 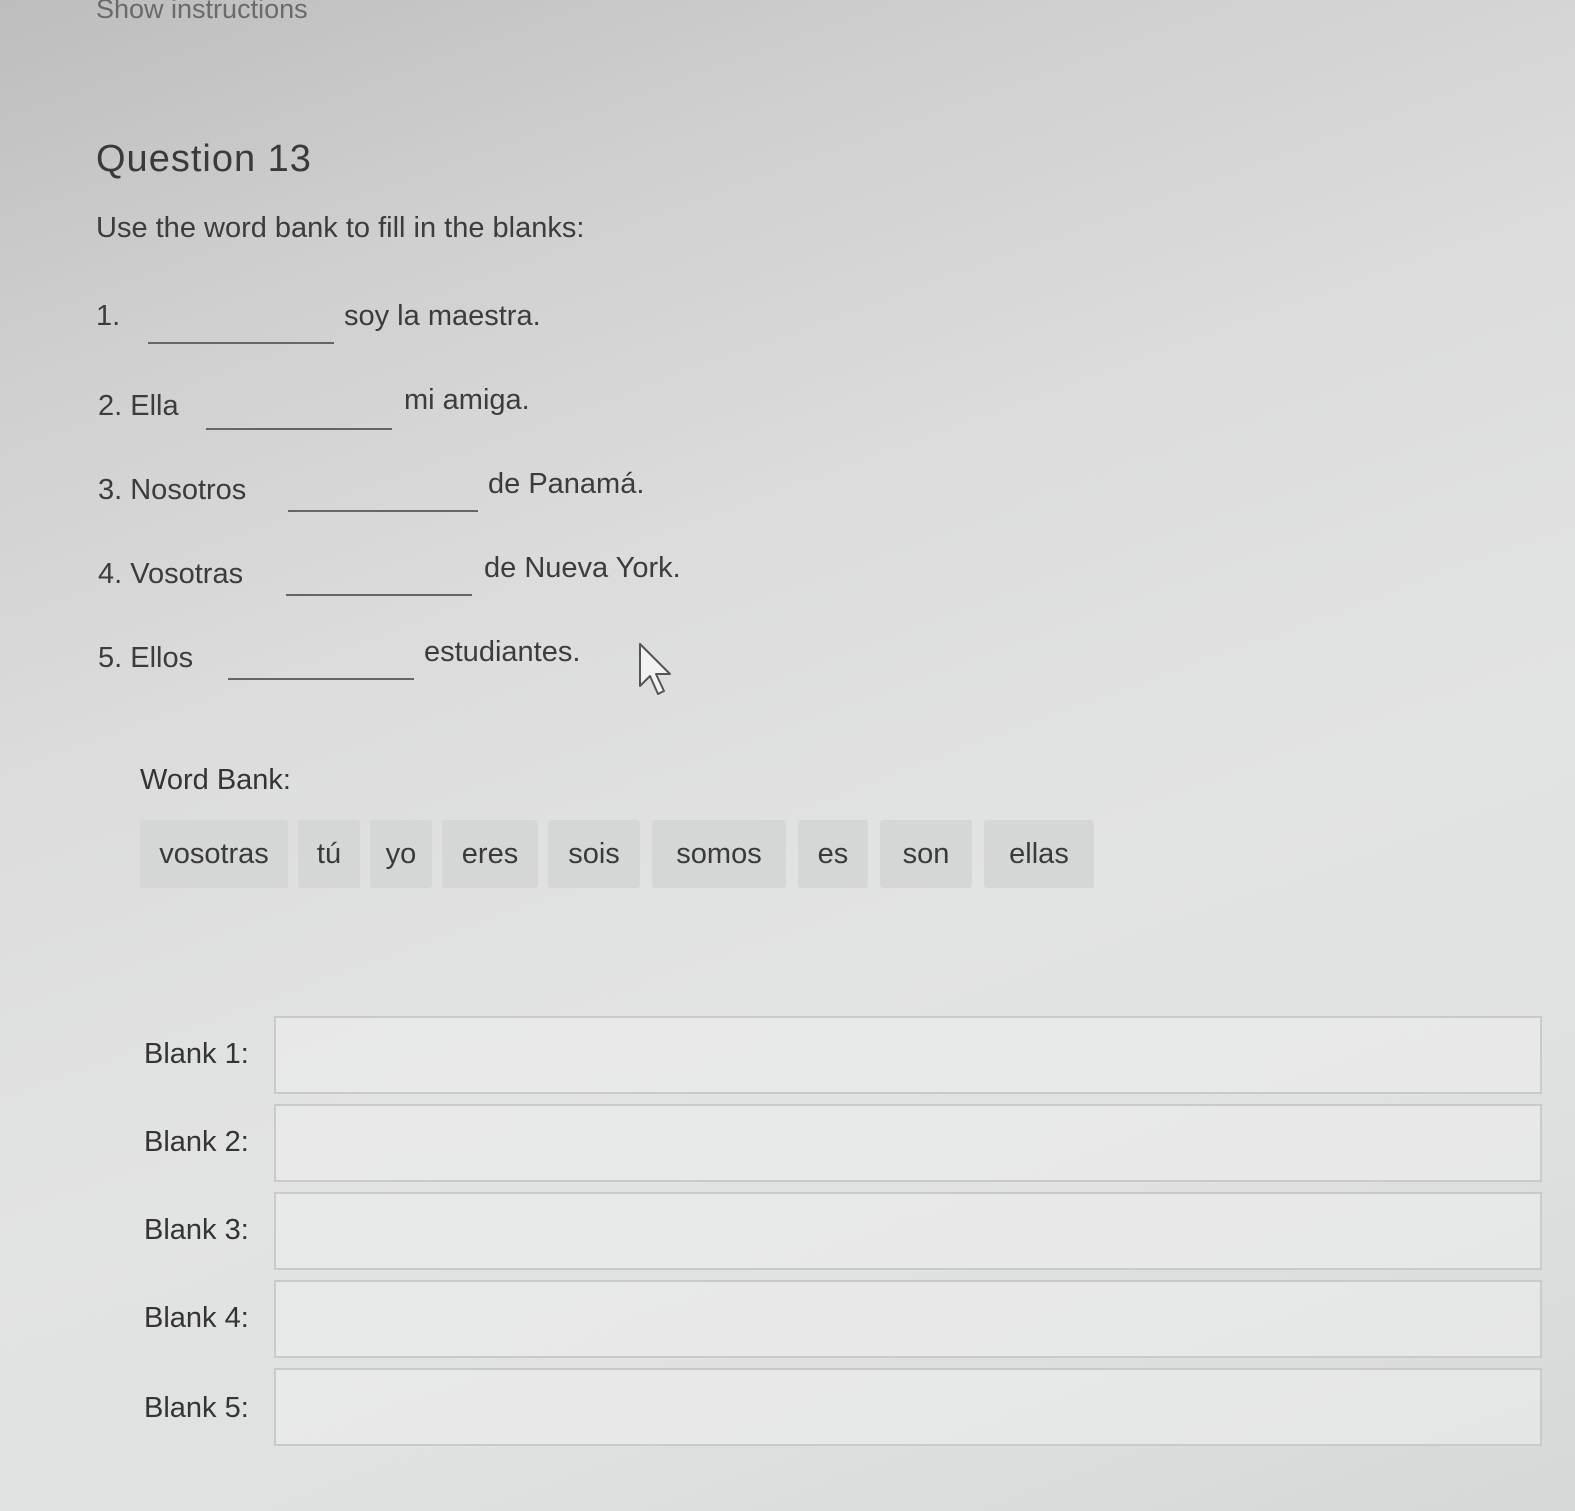 I want to click on sentence-rest: soy la maestra., so click(x=442, y=316).